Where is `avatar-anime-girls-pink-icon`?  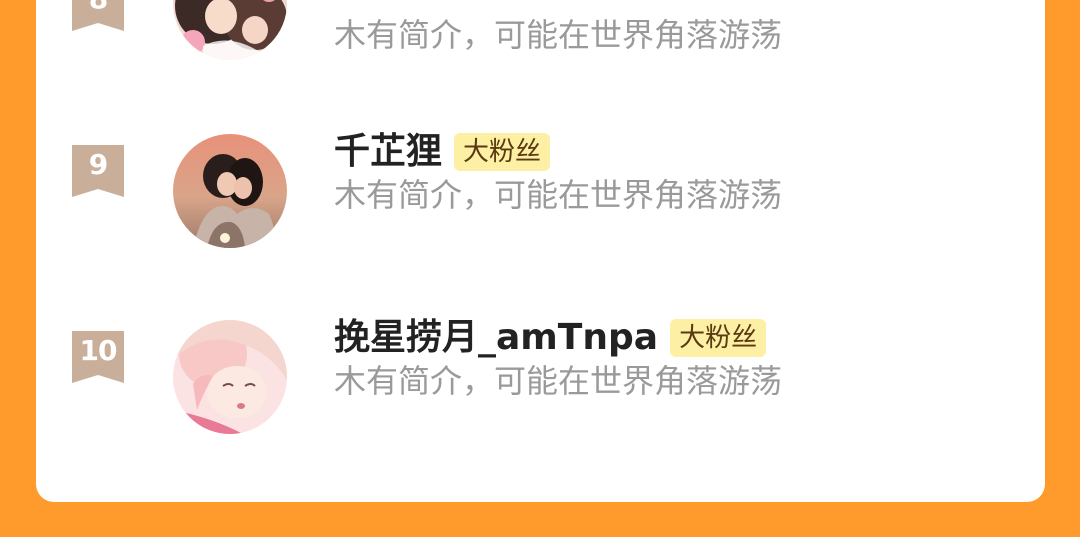
avatar-anime-girls-pink-icon is located at coordinates (230, 30).